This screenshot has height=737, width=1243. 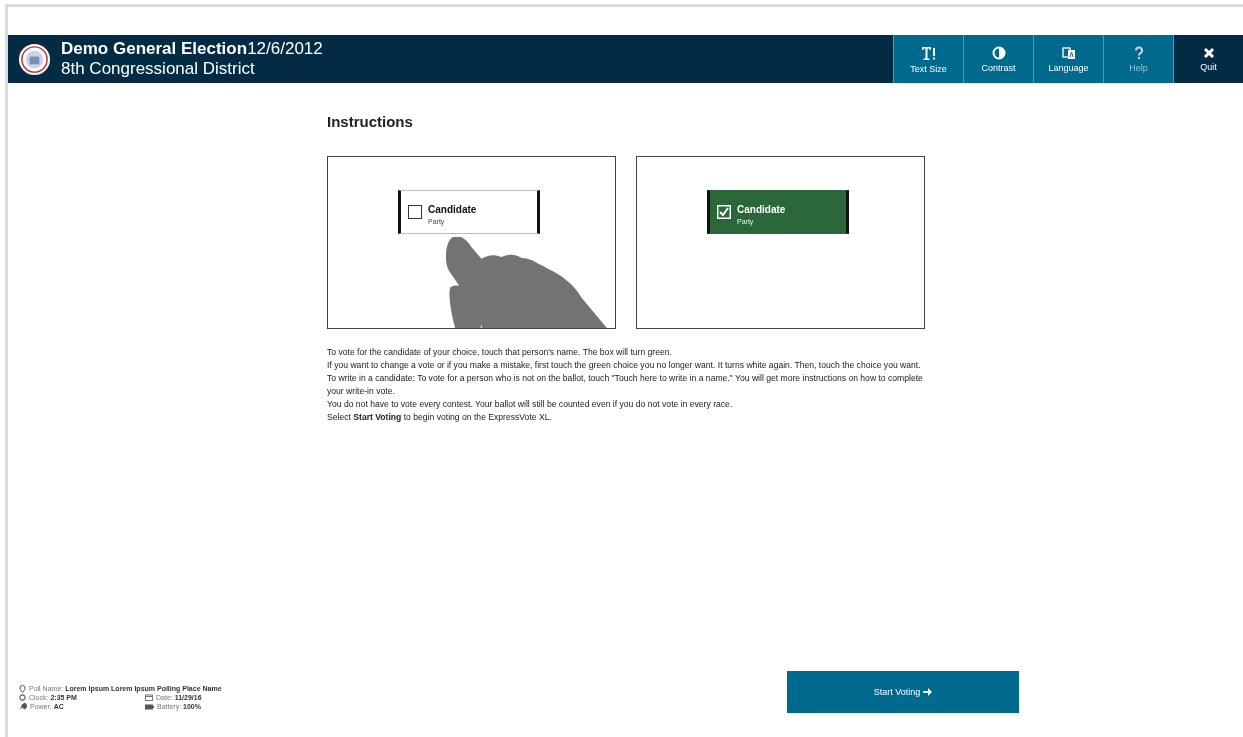 I want to click on language-icon, so click(x=1068, y=52).